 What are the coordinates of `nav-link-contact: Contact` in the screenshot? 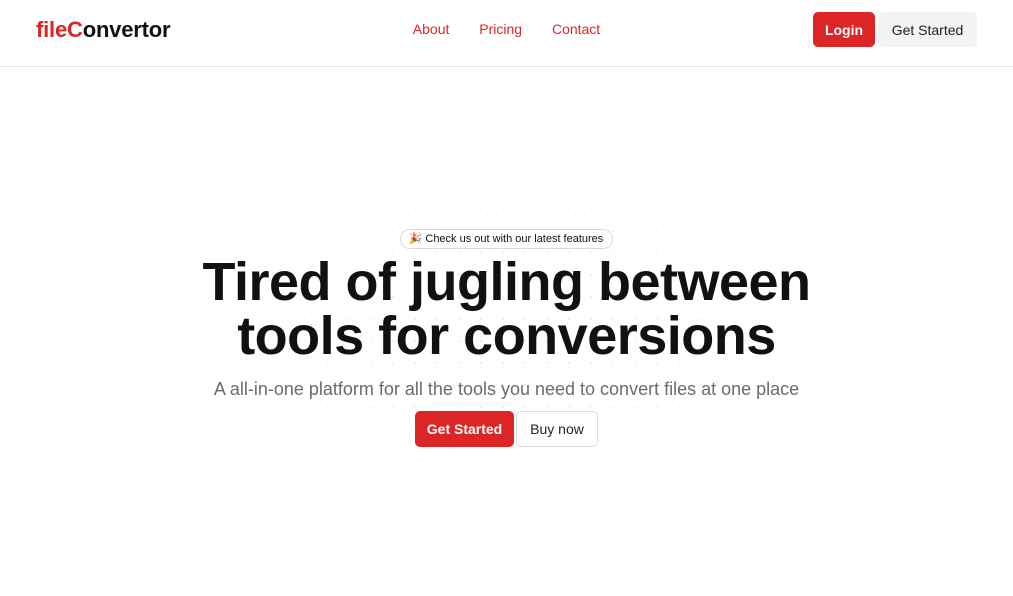 It's located at (576, 29).